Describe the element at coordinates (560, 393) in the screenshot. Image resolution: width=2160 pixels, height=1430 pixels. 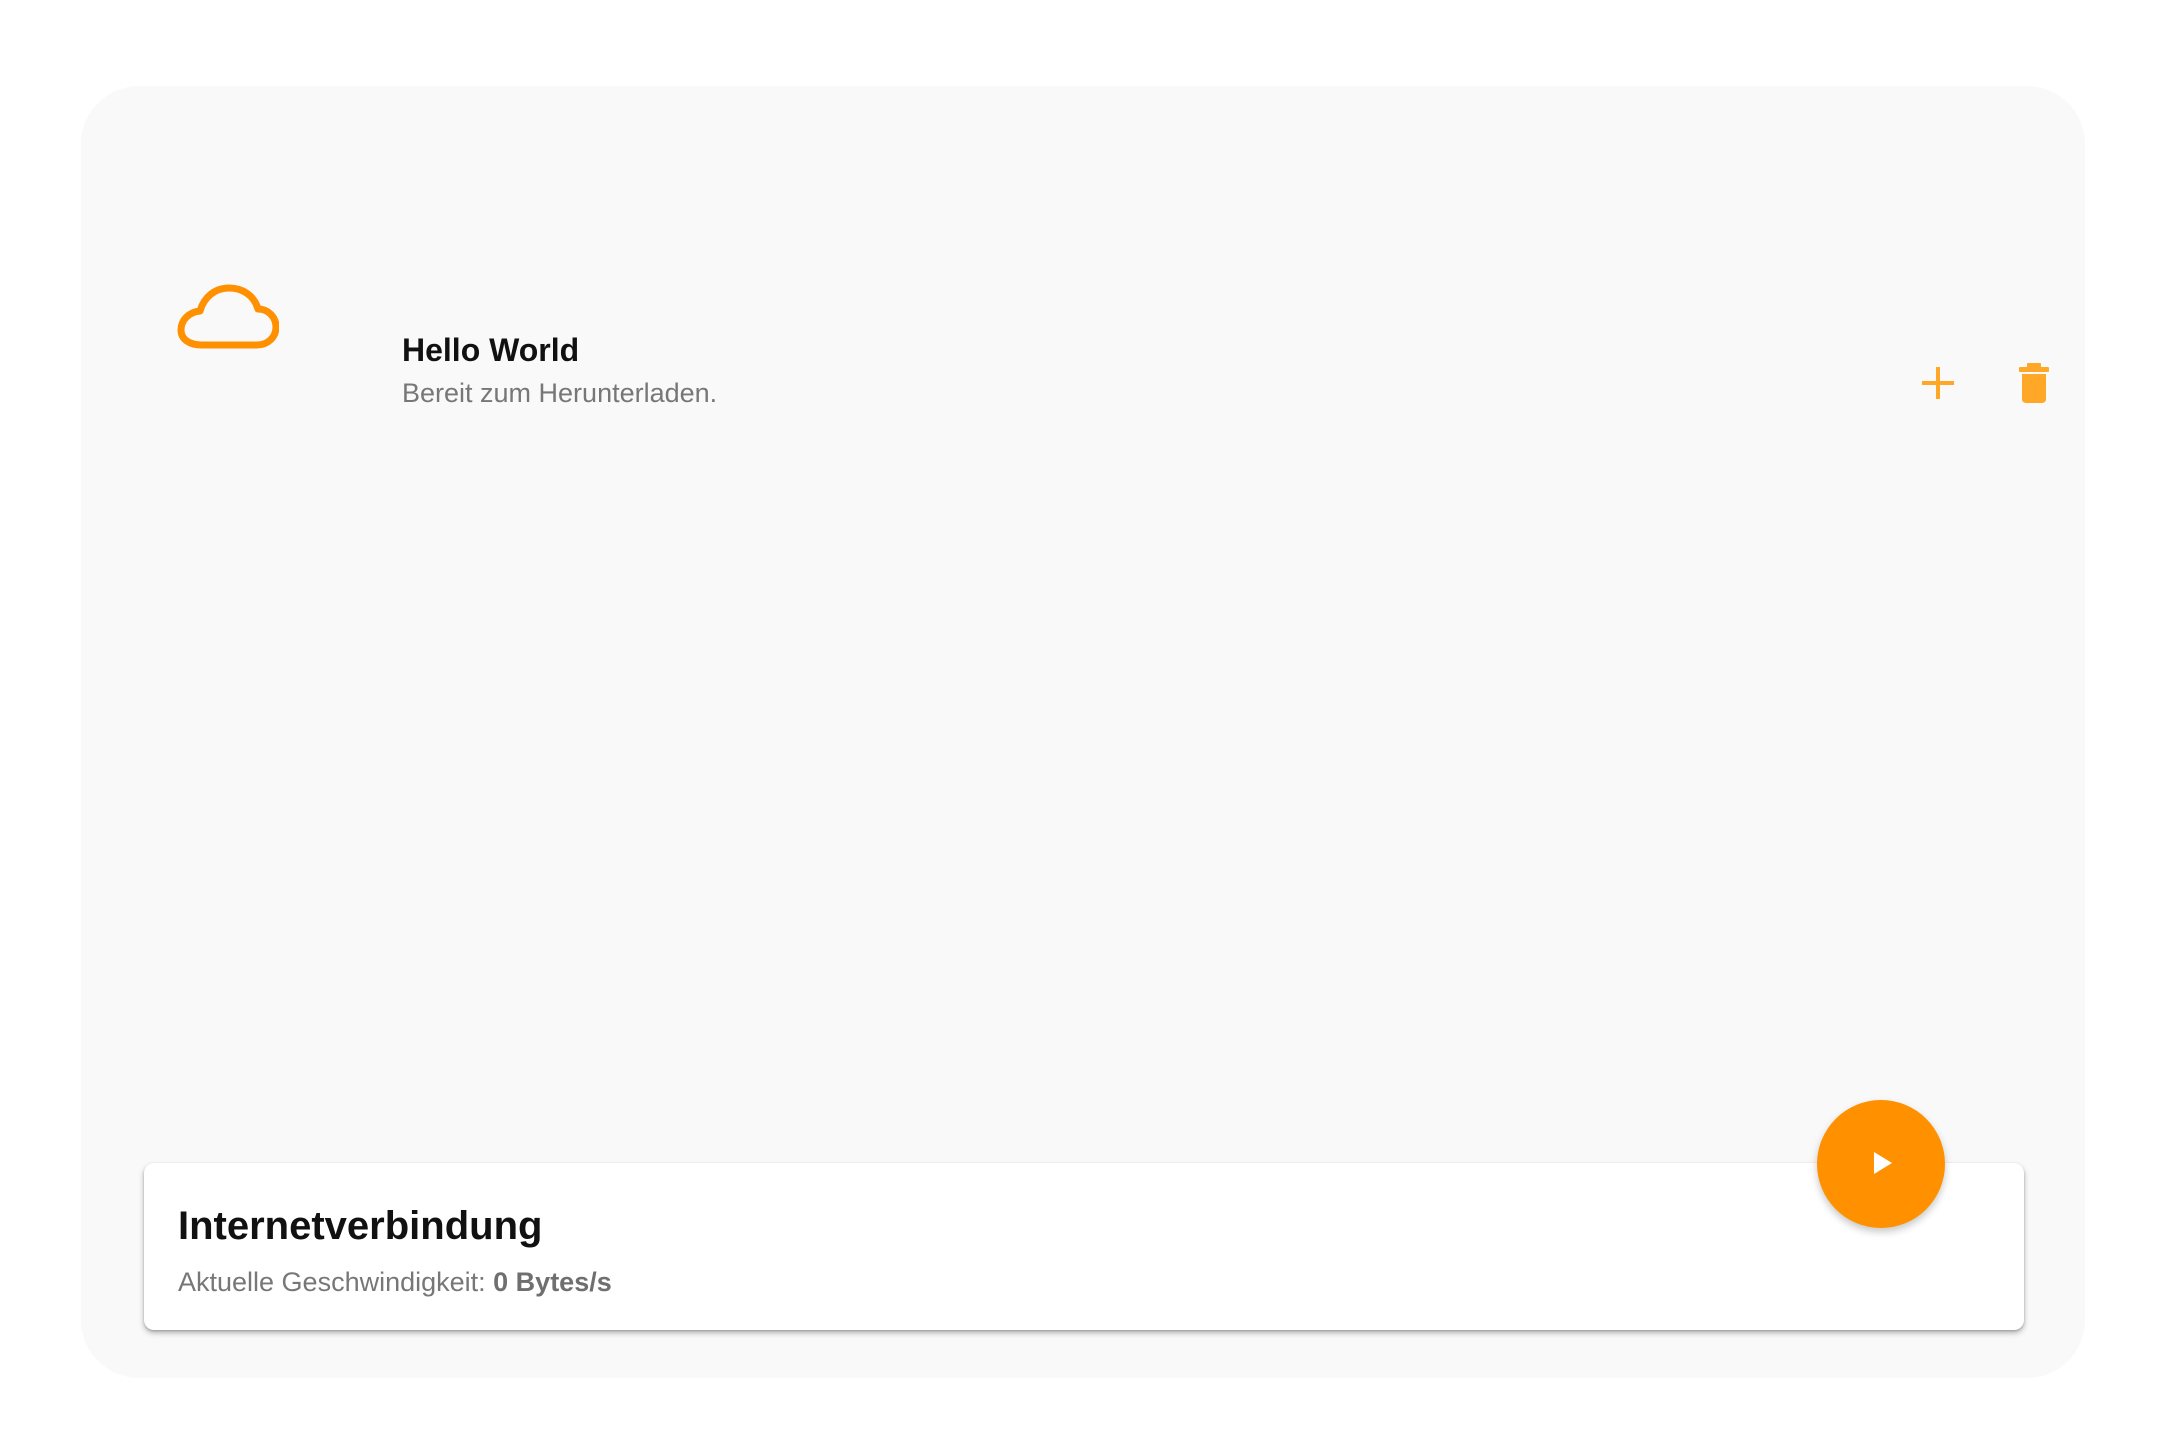
I see `item-status-text: Bereit zum Herunterladen.` at that location.